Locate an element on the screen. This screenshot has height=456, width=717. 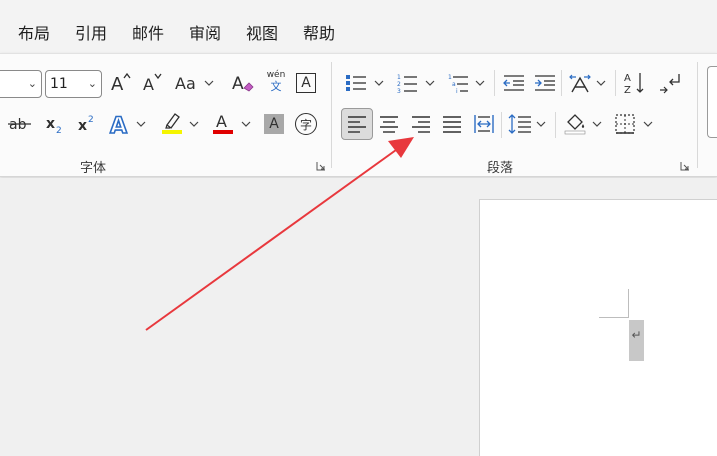
character-border-button: A is located at coordinates (306, 83).